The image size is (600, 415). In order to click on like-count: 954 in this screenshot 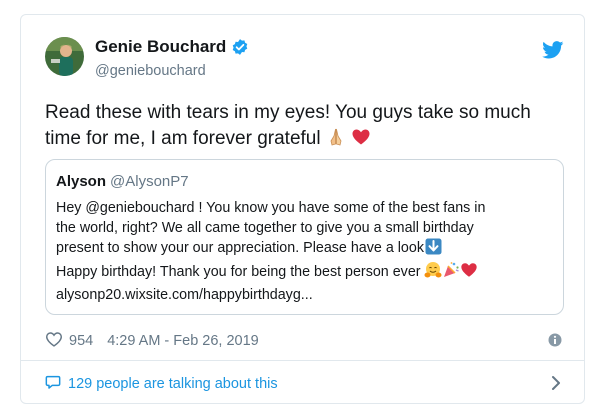, I will do `click(81, 341)`.